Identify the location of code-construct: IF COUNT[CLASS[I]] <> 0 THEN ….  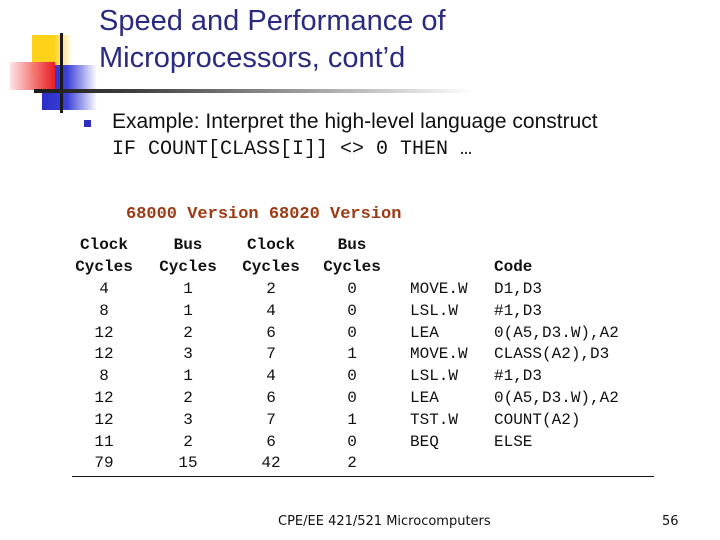
(292, 149).